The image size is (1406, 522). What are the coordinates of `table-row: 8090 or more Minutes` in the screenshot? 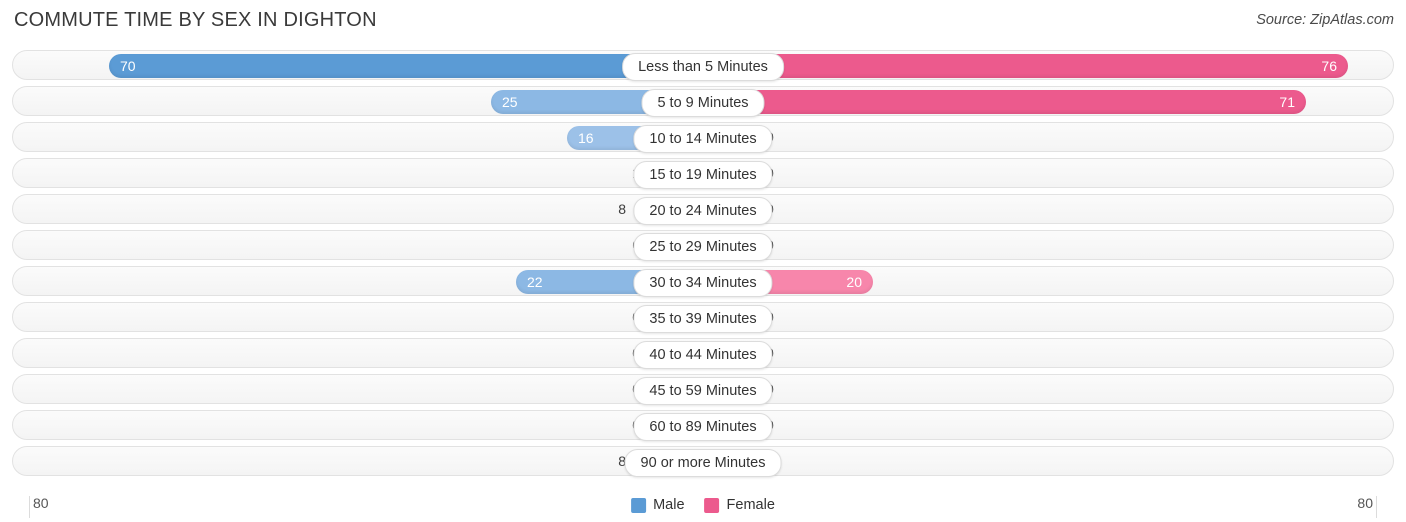 It's located at (703, 461).